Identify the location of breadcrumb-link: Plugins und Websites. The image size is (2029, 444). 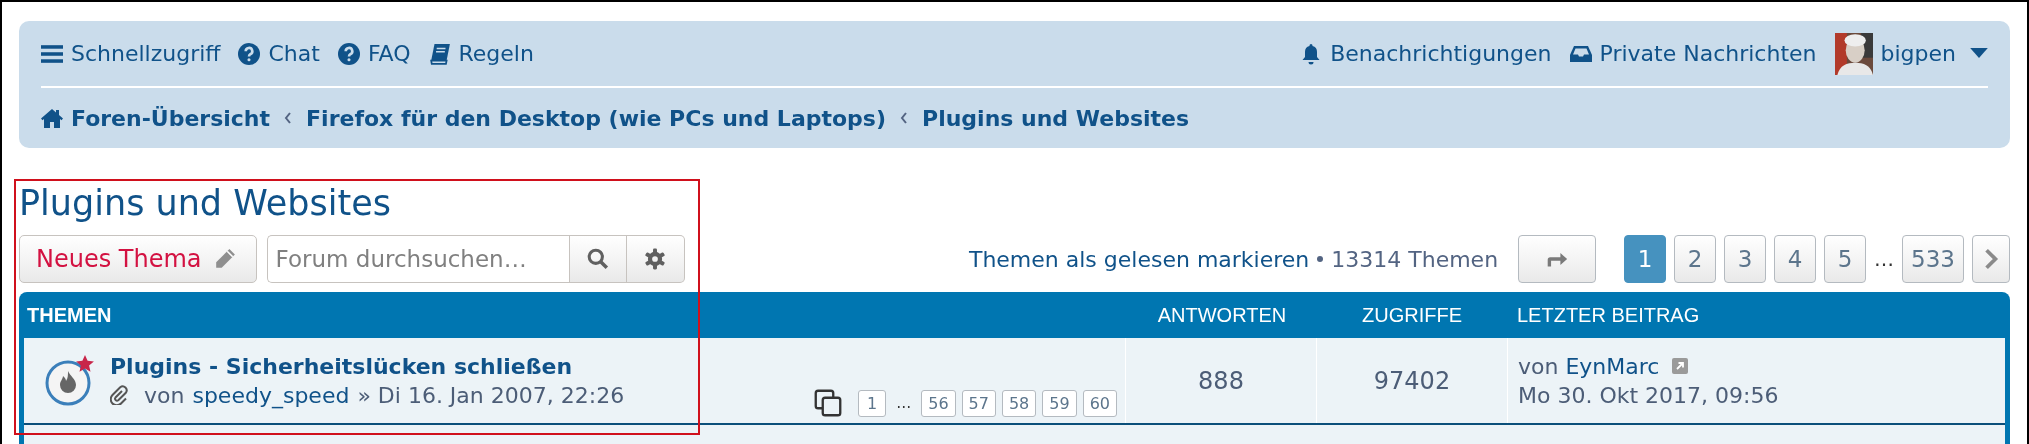
(1056, 118).